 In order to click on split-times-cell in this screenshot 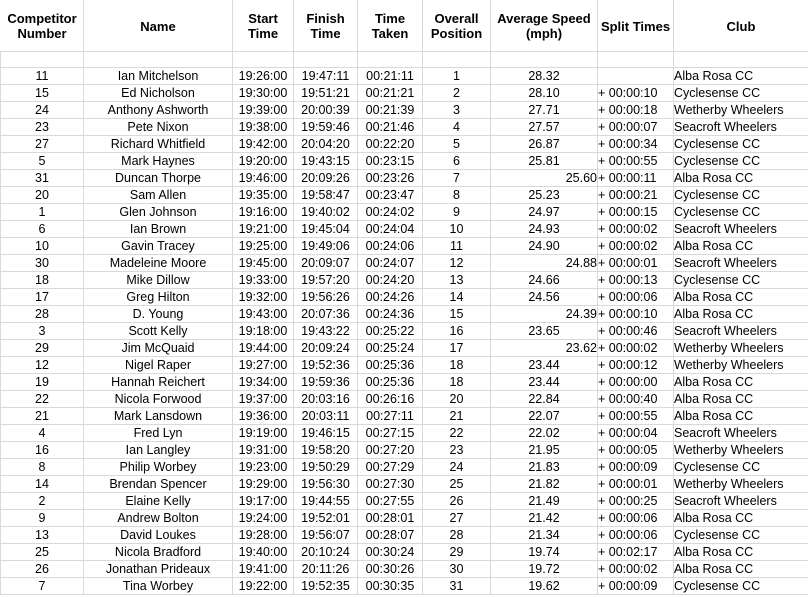, I will do `click(635, 76)`.